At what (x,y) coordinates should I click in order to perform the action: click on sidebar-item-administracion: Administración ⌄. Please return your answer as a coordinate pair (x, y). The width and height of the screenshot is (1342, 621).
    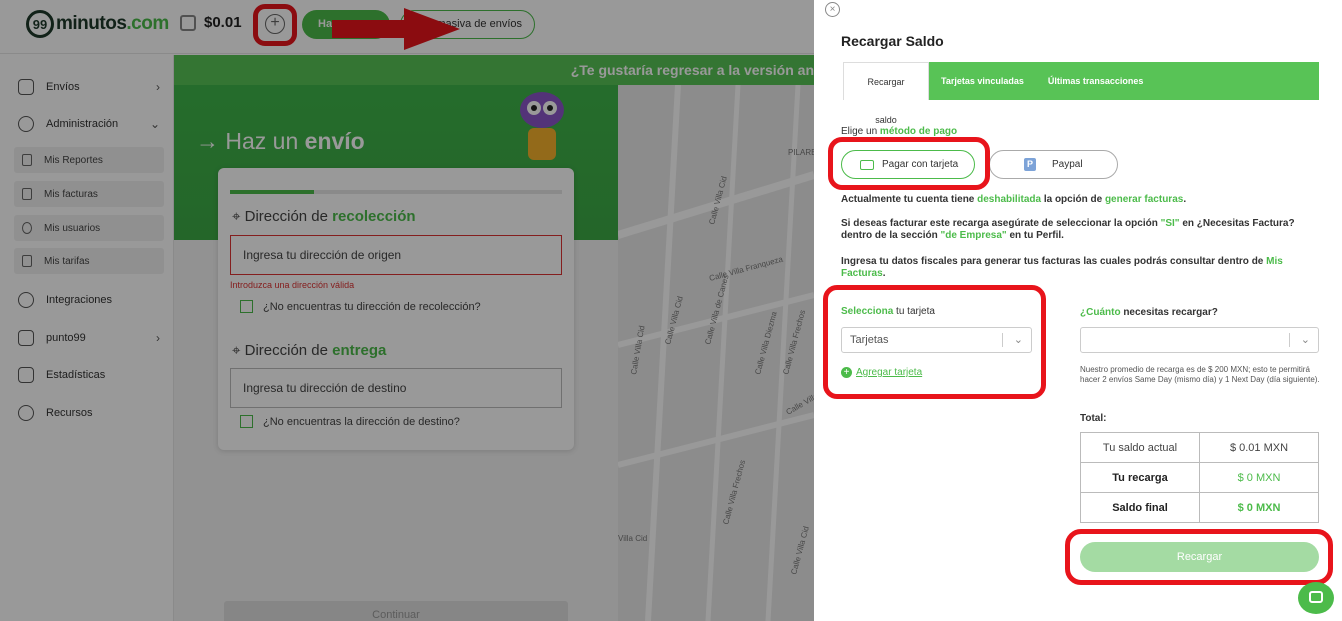
    Looking at the image, I should click on (89, 124).